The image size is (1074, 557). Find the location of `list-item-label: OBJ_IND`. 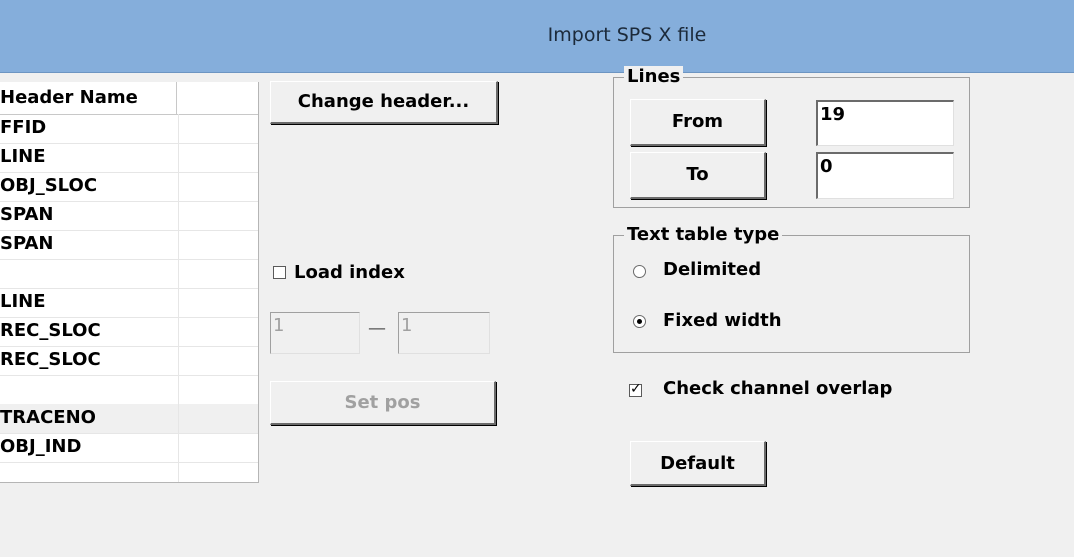

list-item-label: OBJ_IND is located at coordinates (41, 446).